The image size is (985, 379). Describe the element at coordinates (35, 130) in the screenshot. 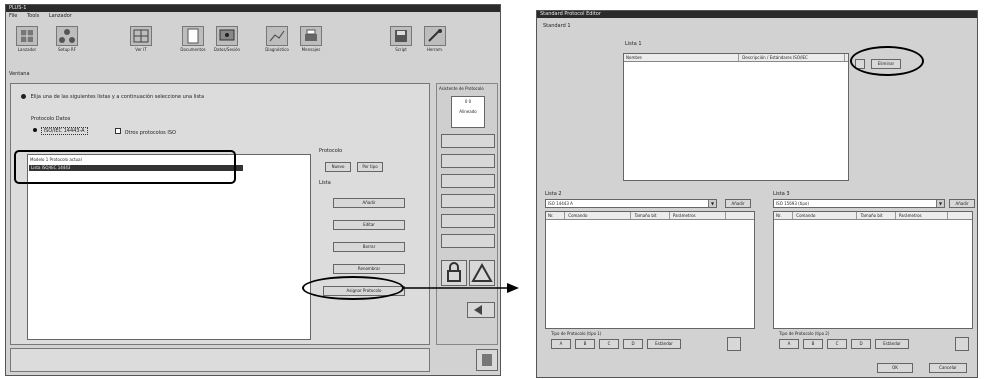

I see `radio-icon` at that location.